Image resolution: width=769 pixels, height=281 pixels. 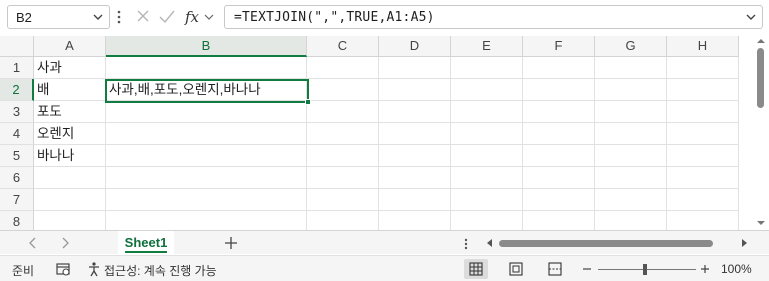 I want to click on cell-b5, so click(x=206, y=156).